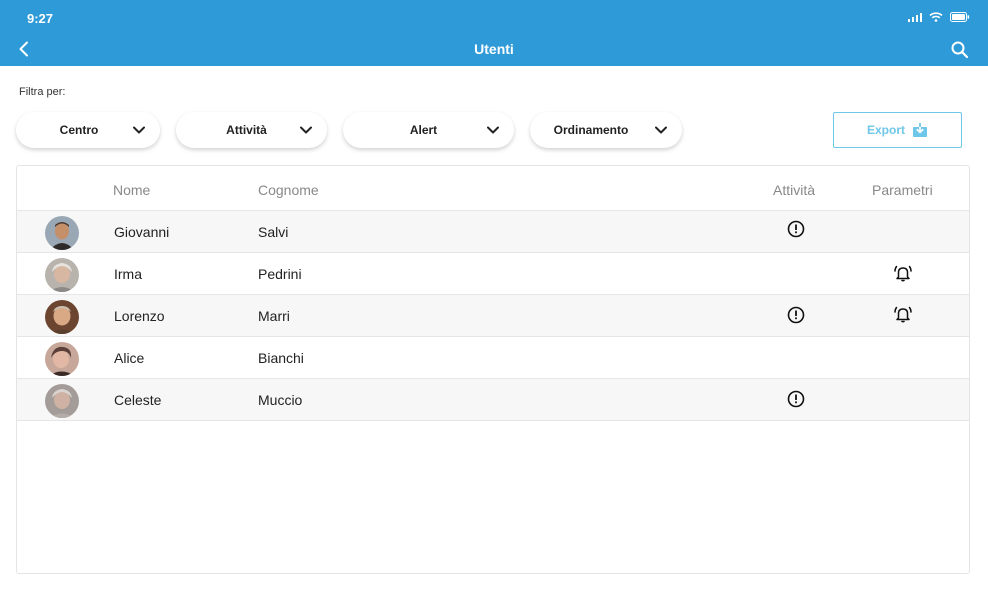  What do you see at coordinates (138, 400) in the screenshot?
I see `user-name: Celeste` at bounding box center [138, 400].